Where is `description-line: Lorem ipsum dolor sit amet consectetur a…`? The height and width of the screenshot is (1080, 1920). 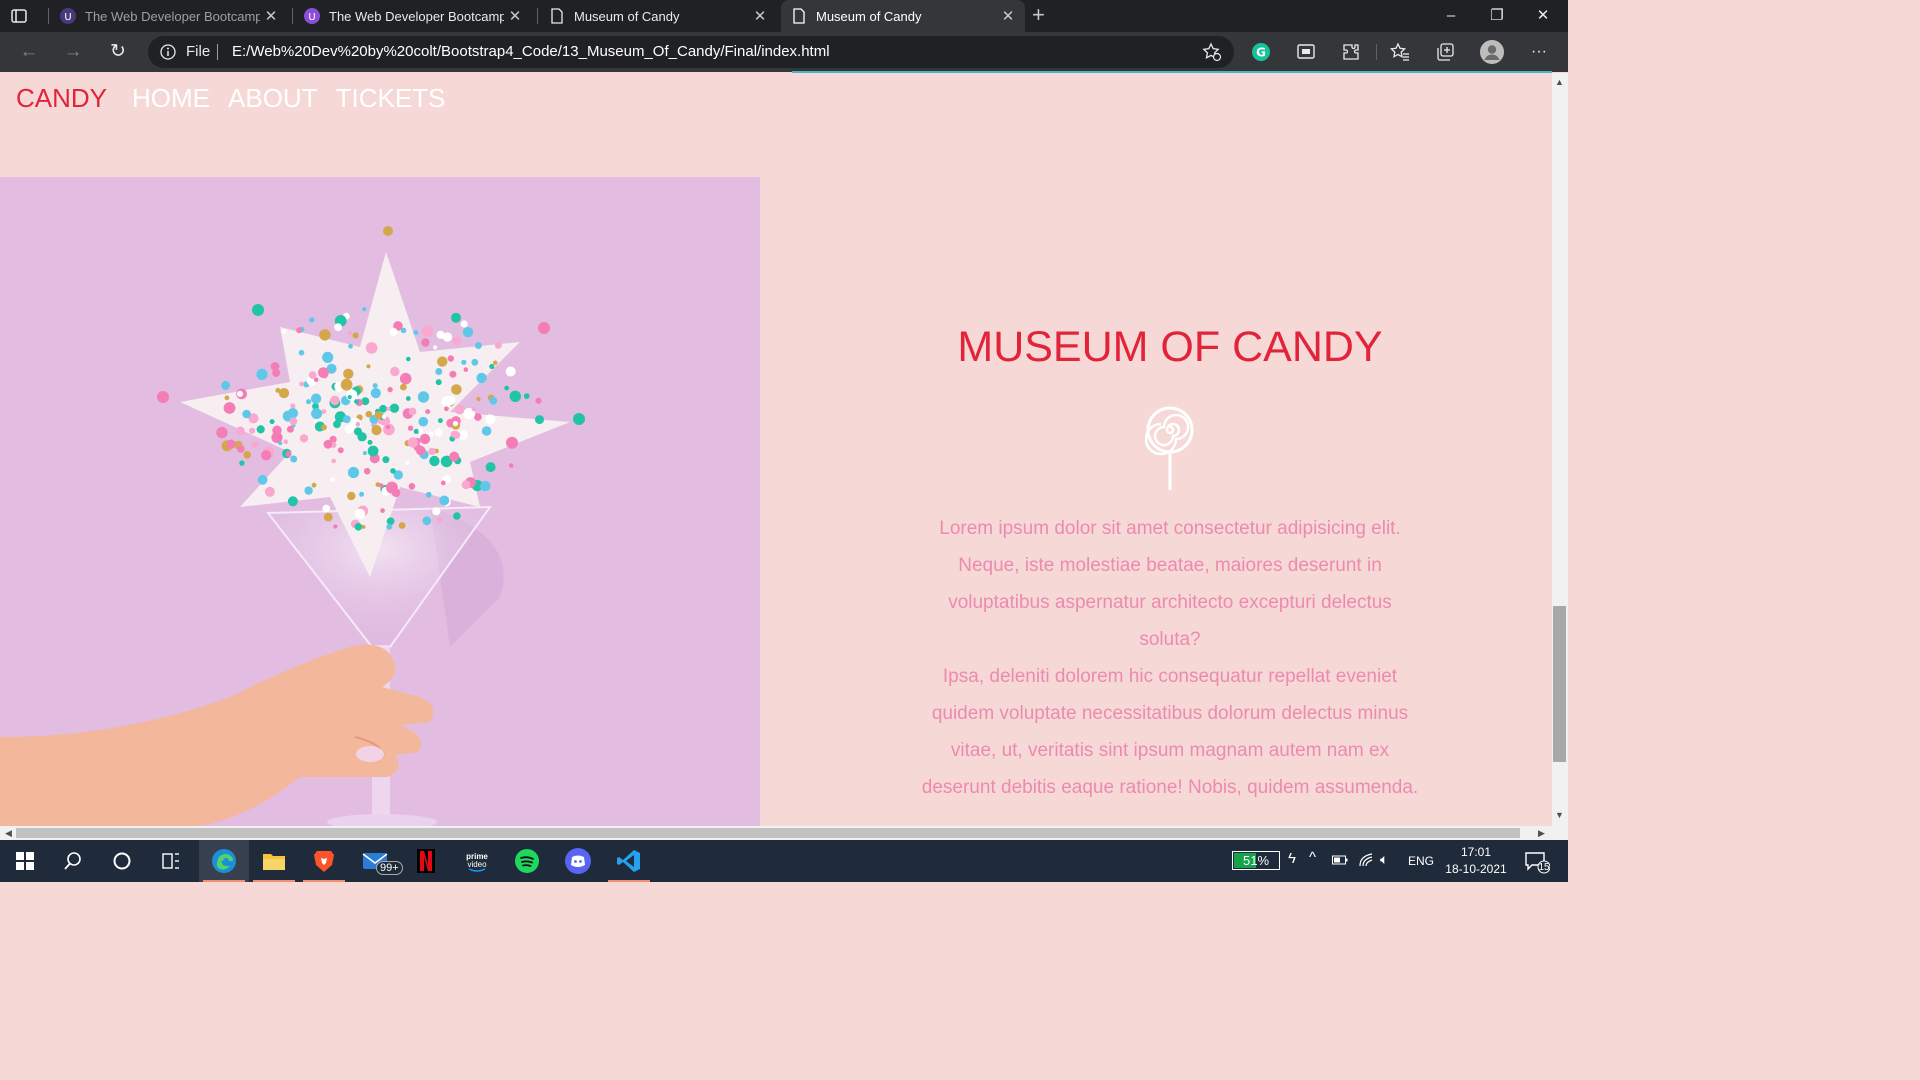
description-line: Lorem ipsum dolor sit amet consectetur a… is located at coordinates (1170, 528).